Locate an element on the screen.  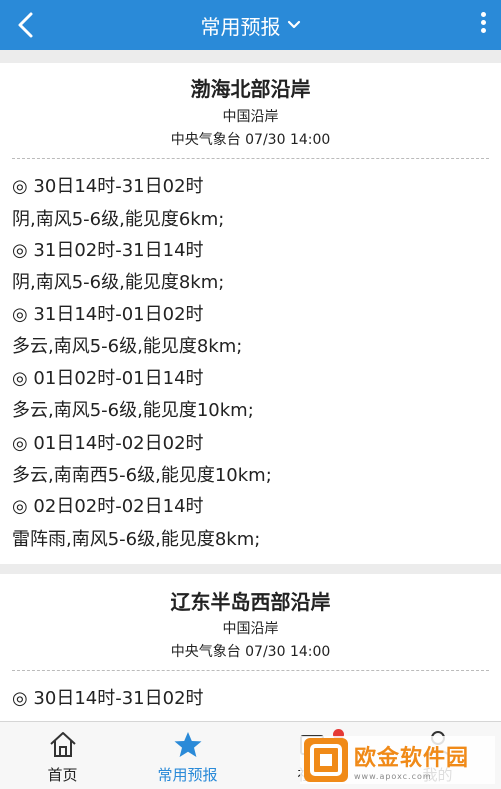
card-title: 辽东半岛西部沿岸 is located at coordinates (250, 602).